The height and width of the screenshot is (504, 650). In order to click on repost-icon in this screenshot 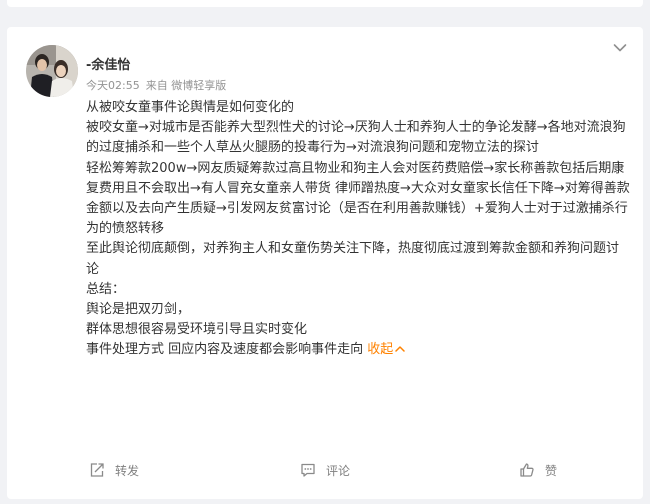, I will do `click(97, 470)`.